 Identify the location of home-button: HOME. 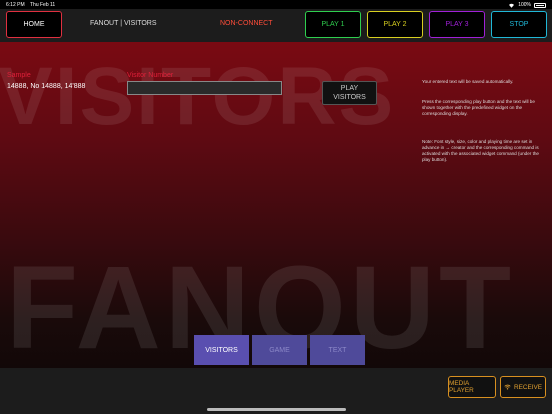
(34, 24).